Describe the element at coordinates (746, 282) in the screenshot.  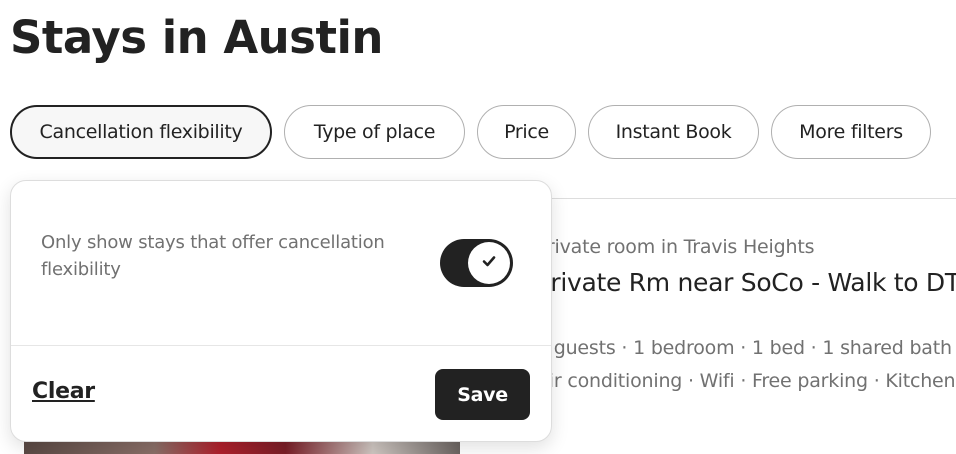
I see `listing-name: Private Rm near SoCo - Walk to DT!` at that location.